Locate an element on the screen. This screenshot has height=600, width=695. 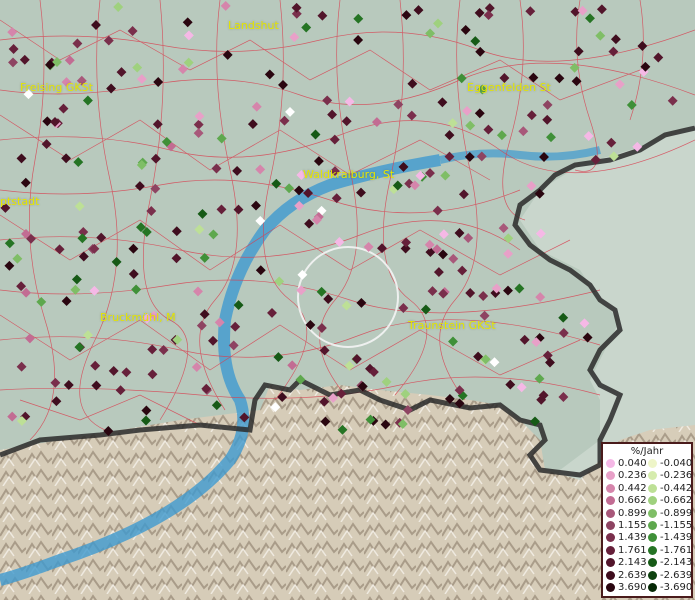
city-label-eggenfelden: Eggenfelden St is located at coordinates (509, 87).